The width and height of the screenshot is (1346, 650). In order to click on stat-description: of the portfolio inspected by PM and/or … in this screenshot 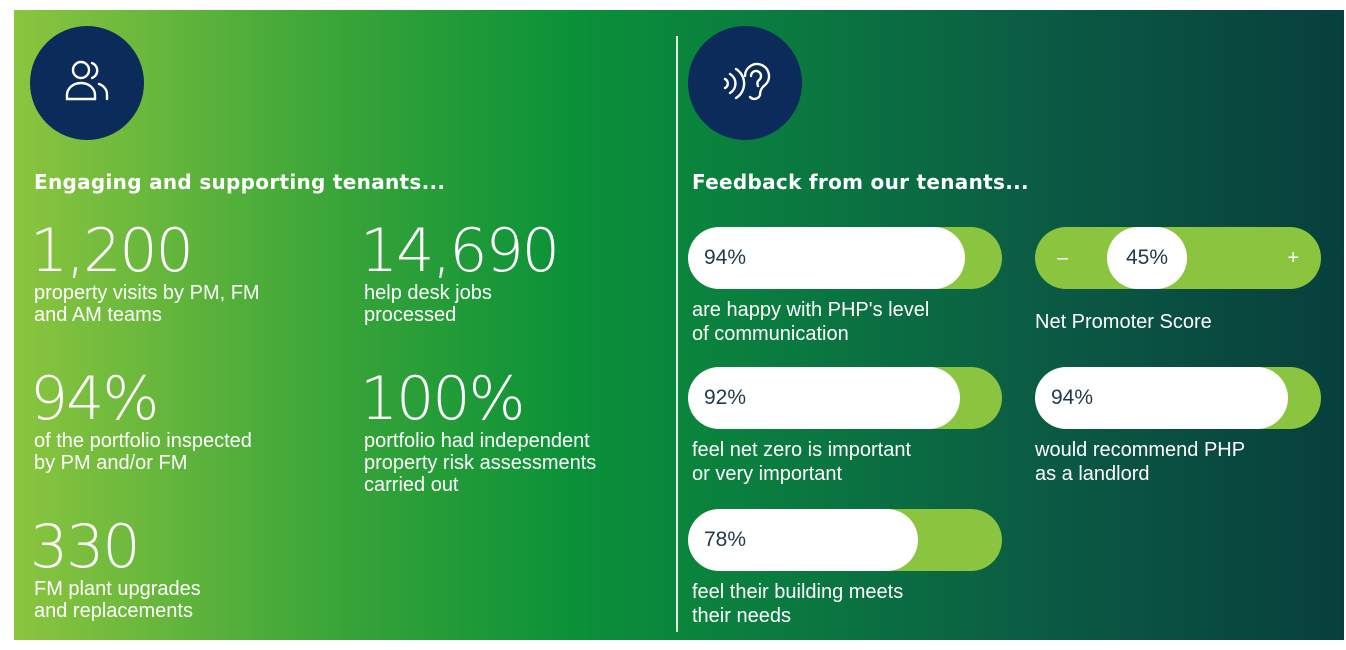, I will do `click(143, 452)`.